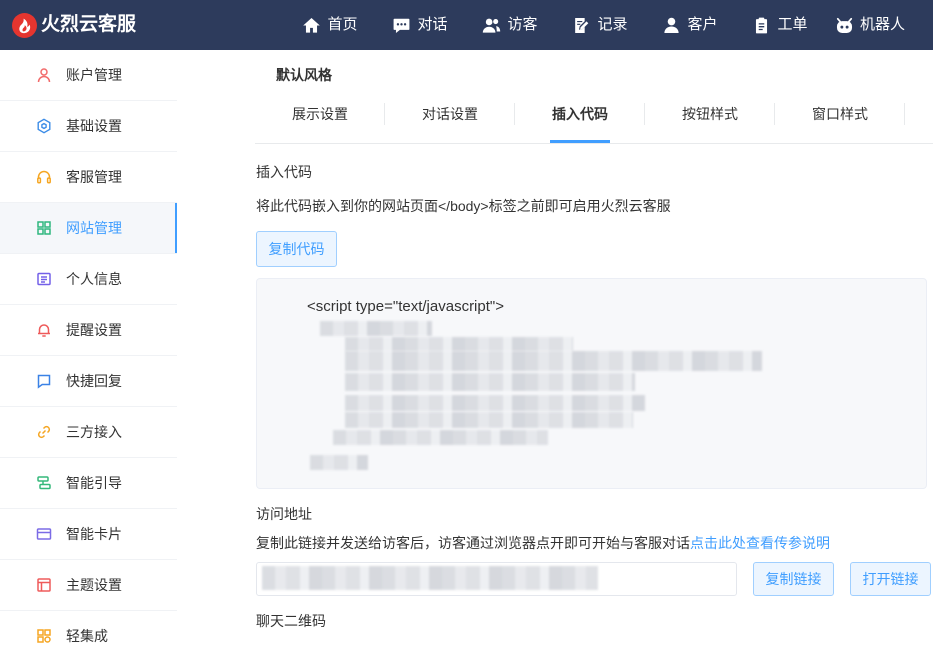  Describe the element at coordinates (405, 306) in the screenshot. I see `code-first-line: <script type="text/javascript">` at that location.